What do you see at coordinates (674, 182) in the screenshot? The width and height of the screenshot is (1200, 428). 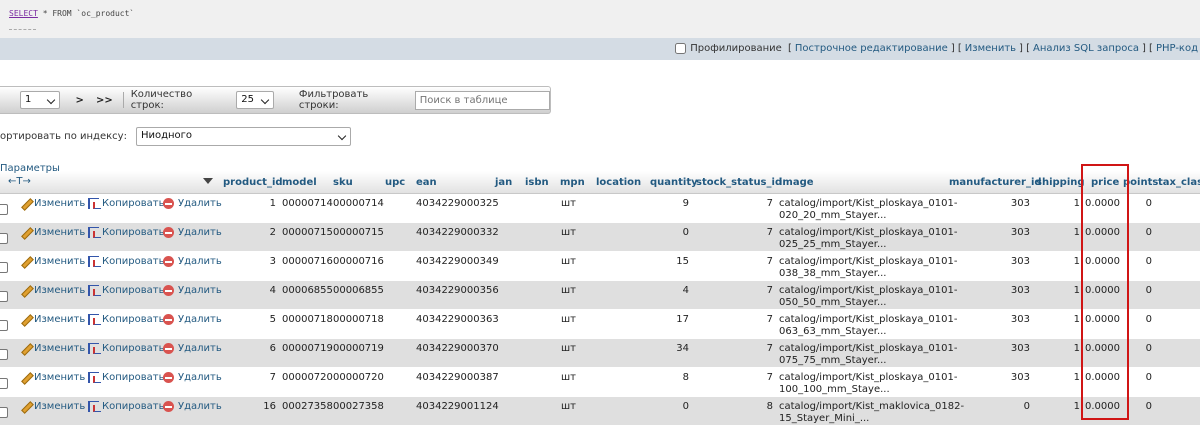 I see `column-header-quantity: quantity` at bounding box center [674, 182].